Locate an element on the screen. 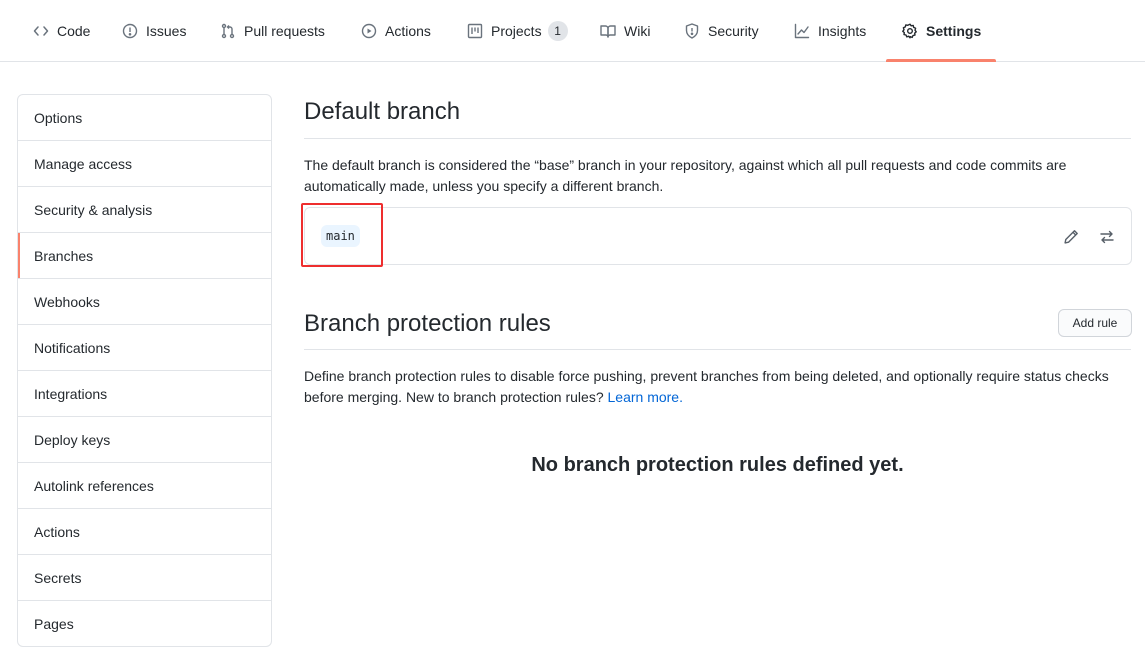 The height and width of the screenshot is (662, 1145). sidebar-item-branches: Branches is located at coordinates (144, 256).